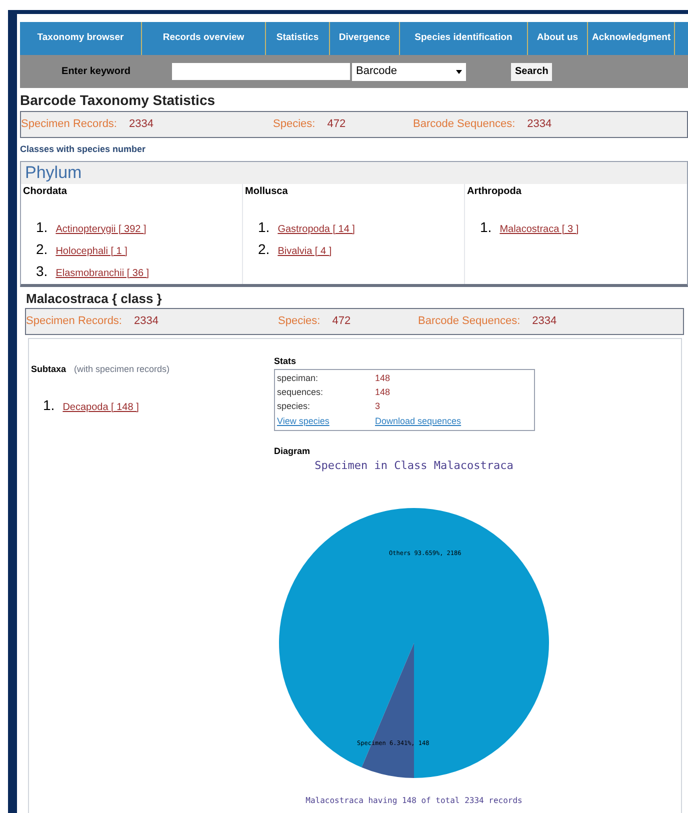 The width and height of the screenshot is (688, 813). I want to click on keyword-field, so click(261, 71).